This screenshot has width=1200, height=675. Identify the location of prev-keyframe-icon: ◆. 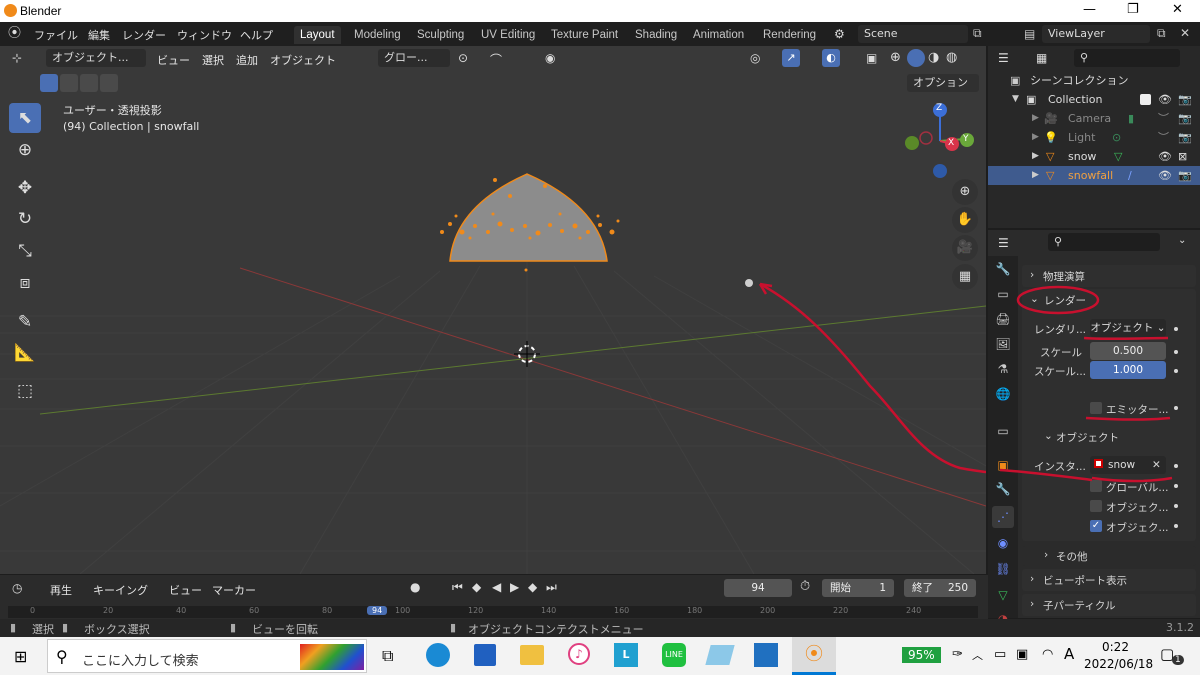
(476, 587).